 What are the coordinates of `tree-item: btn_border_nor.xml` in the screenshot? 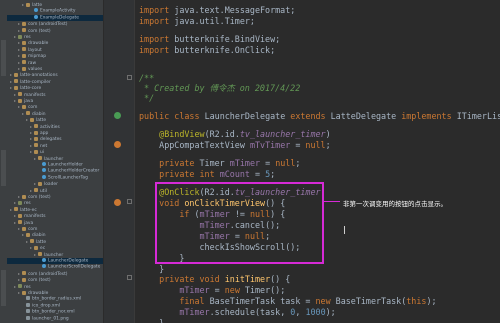 It's located at (55, 312).